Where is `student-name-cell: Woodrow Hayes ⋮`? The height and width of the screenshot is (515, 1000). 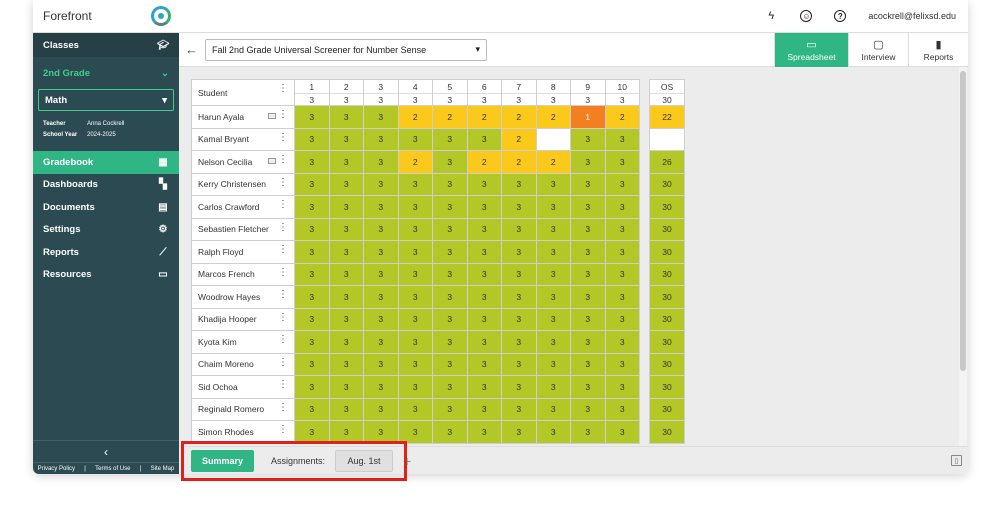
student-name-cell: Woodrow Hayes ⋮ is located at coordinates (243, 297).